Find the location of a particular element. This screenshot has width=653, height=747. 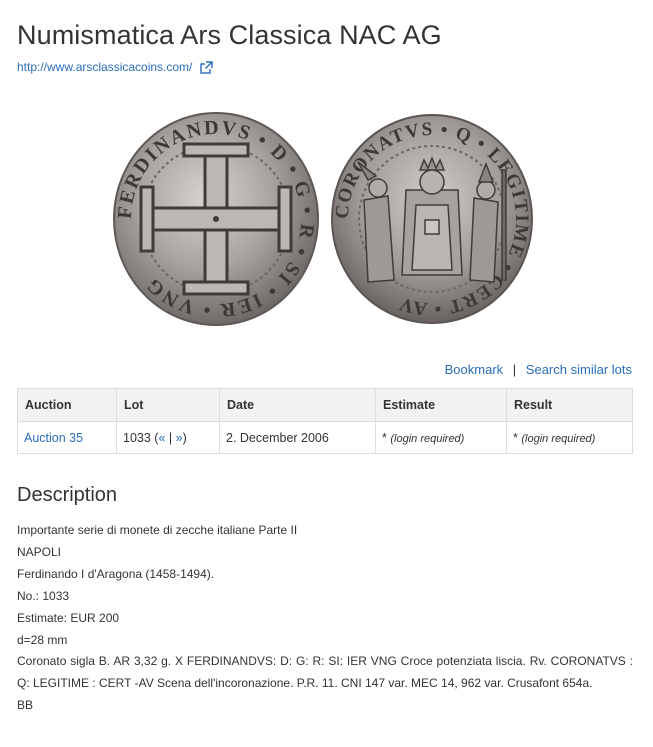

description-line: Ferdinando I d'Aragona (1458-1494). is located at coordinates (116, 574).